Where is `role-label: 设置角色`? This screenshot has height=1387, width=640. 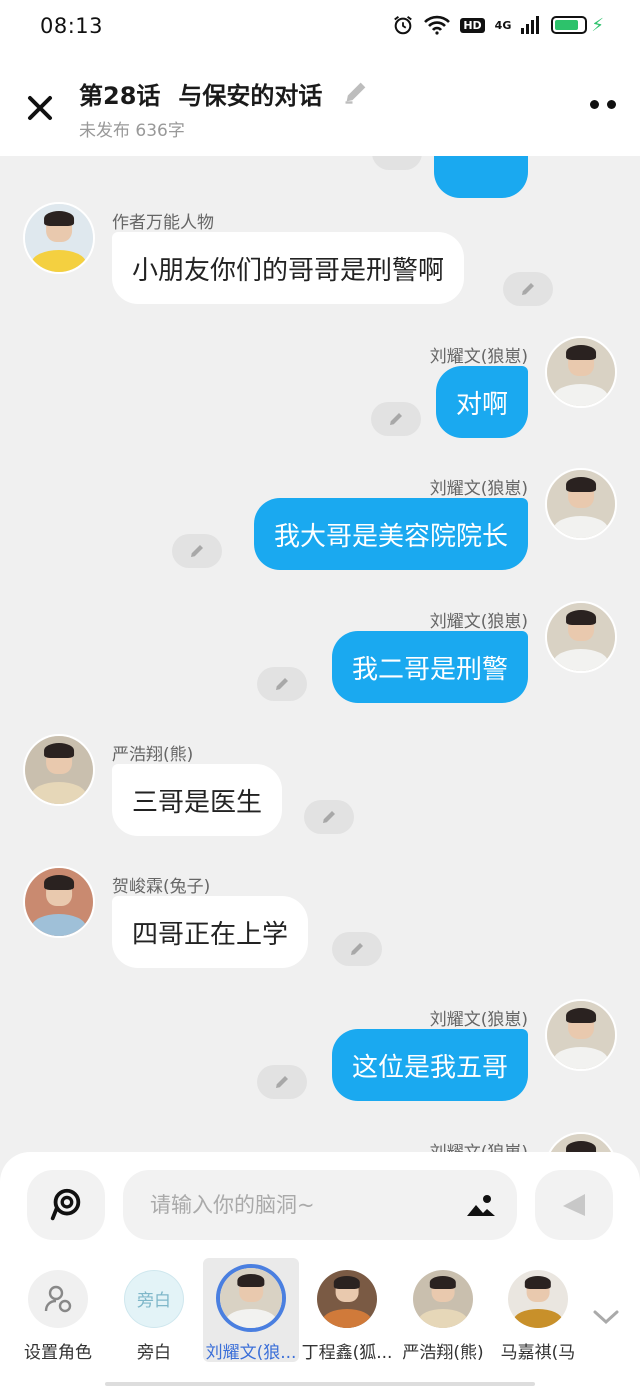
role-label: 设置角色 is located at coordinates (58, 1352).